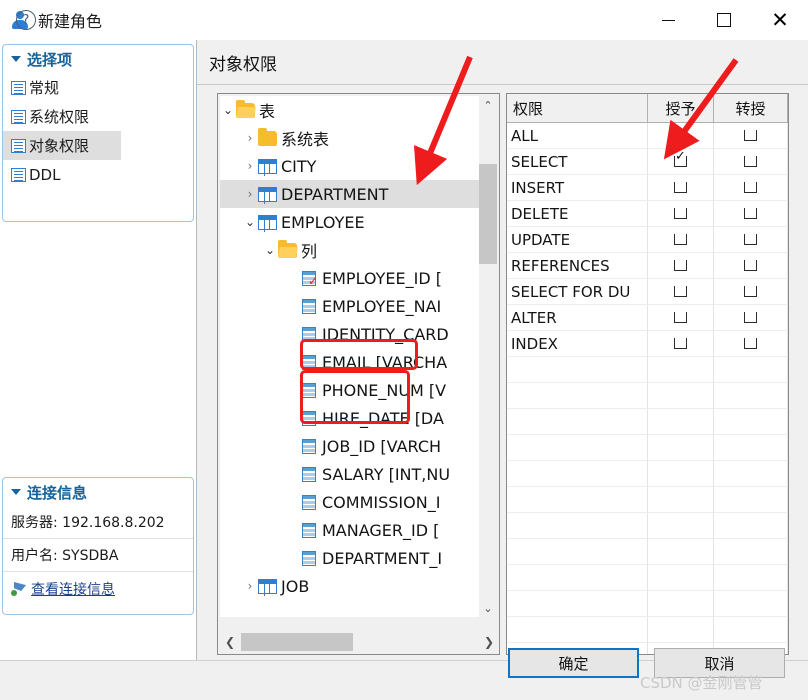  I want to click on table-row: INSERT, so click(647, 188).